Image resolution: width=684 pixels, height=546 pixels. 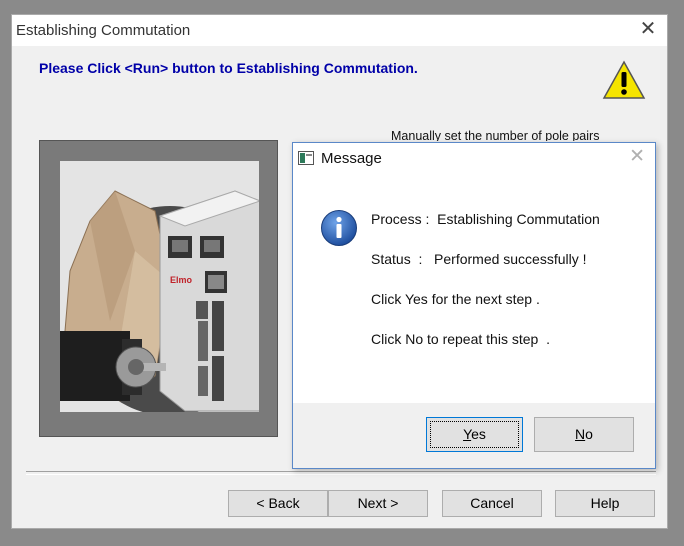 I want to click on message-app-icon, so click(x=306, y=158).